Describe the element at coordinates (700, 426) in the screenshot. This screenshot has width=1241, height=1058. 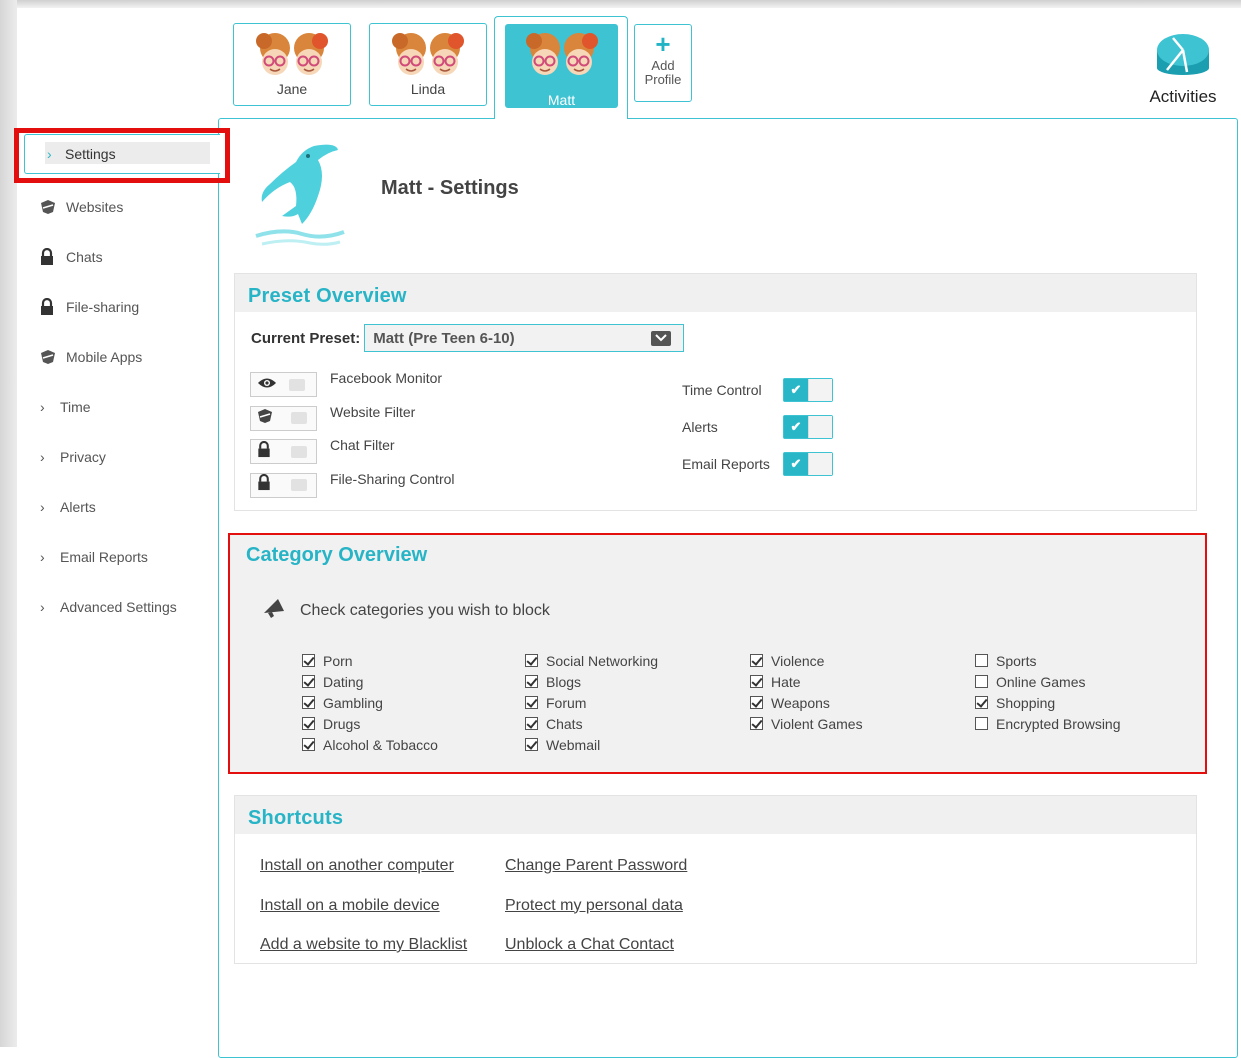
I see `toggle-label: Alerts` at that location.